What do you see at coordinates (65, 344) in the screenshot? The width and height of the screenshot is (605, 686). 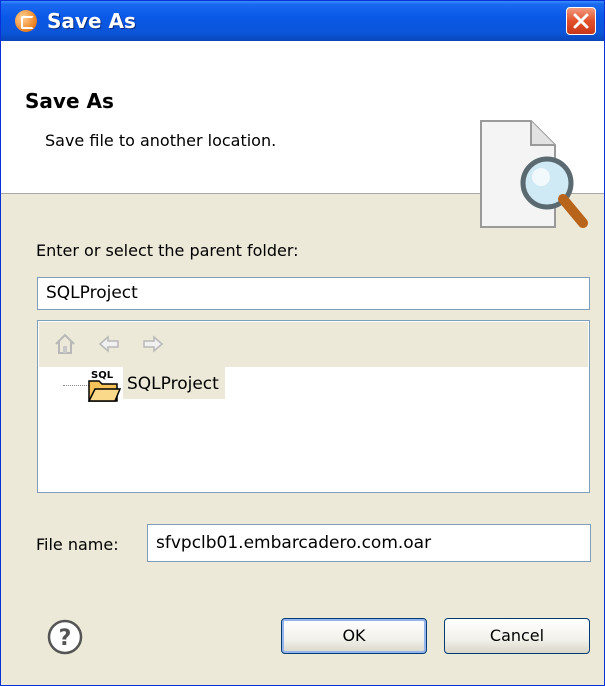 I see `home-icon` at bounding box center [65, 344].